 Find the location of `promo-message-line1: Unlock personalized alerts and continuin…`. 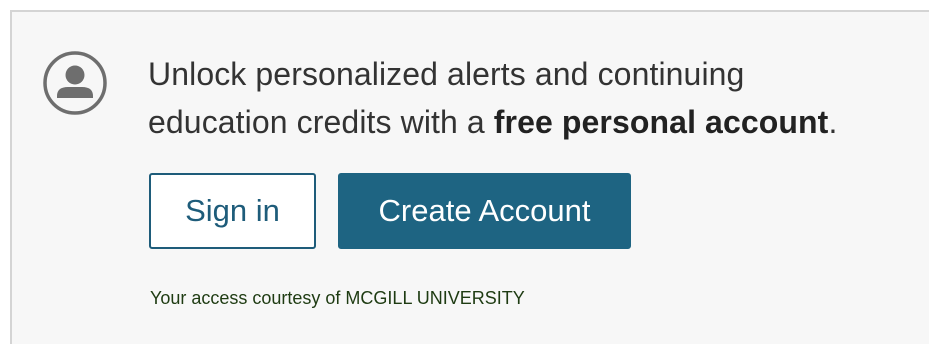

promo-message-line1: Unlock personalized alerts and continuin… is located at coordinates (446, 74).